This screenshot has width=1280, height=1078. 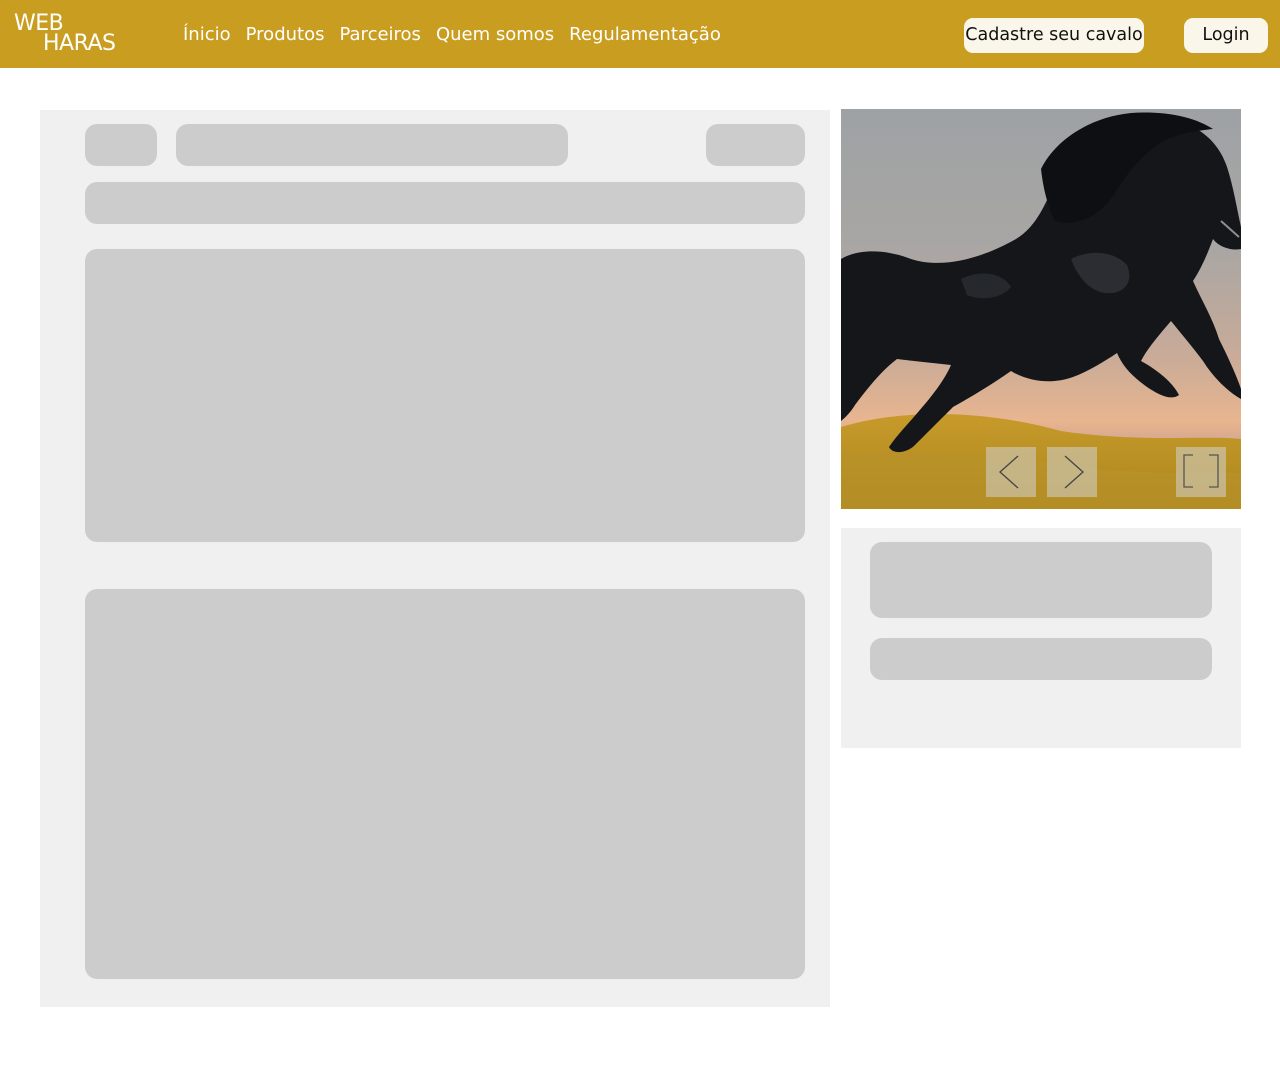 I want to click on nav-link-regulamentacao: Regulamentação, so click(x=645, y=35).